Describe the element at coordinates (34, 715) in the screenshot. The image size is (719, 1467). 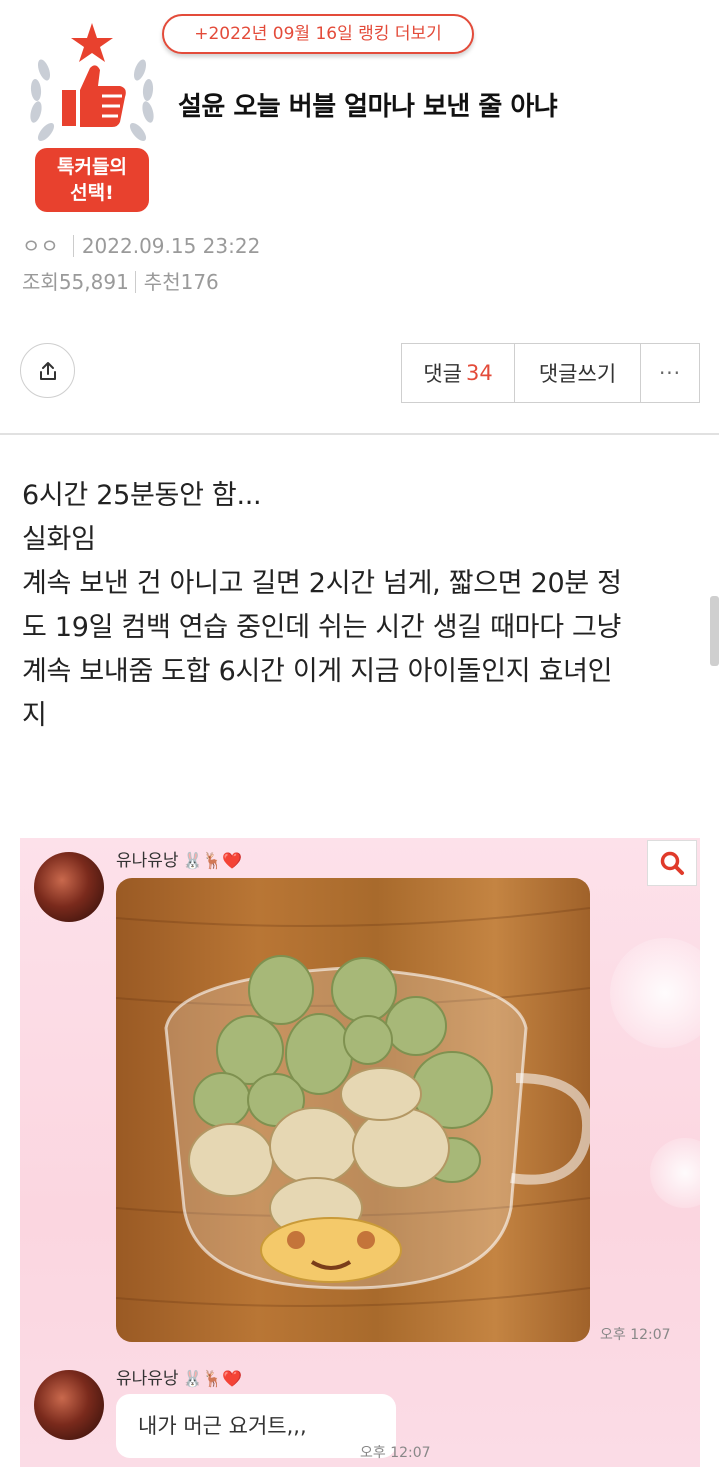
I see `body-line: 지` at that location.